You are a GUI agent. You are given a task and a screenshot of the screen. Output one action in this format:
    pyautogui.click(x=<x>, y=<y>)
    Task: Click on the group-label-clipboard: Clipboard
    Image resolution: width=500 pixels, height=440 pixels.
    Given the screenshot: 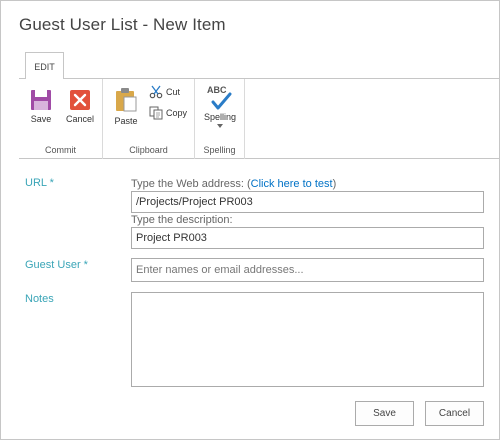 What is the action you would take?
    pyautogui.click(x=148, y=150)
    